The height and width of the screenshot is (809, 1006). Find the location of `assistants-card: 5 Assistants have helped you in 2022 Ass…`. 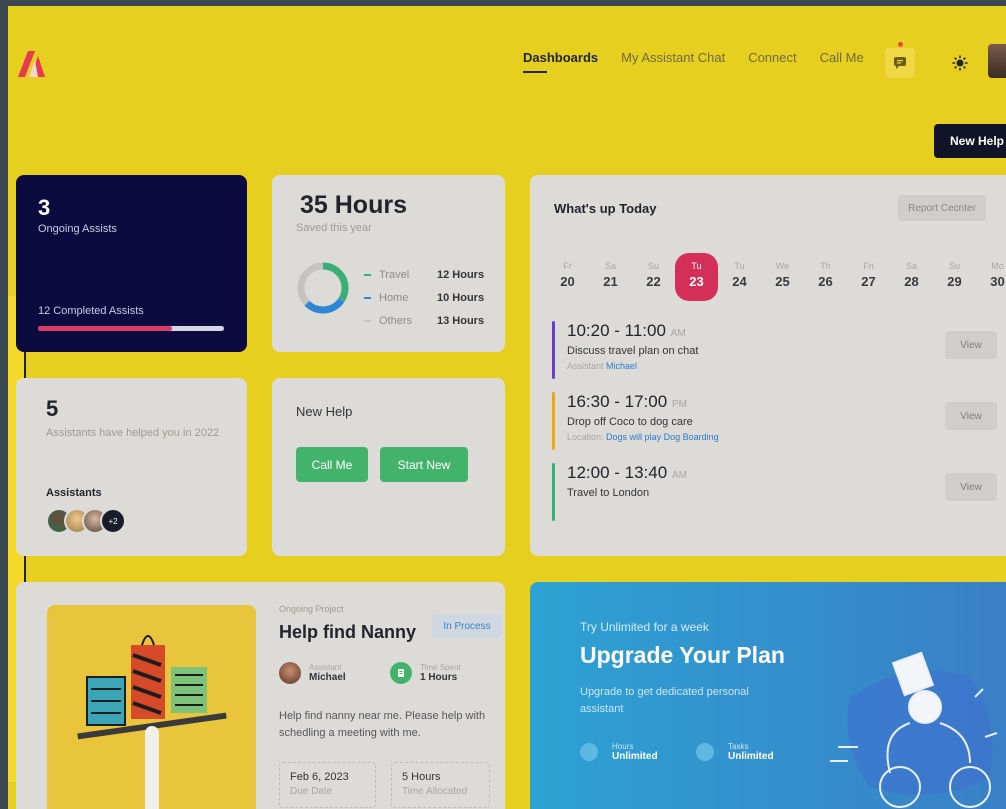

assistants-card: 5 Assistants have helped you in 2022 Ass… is located at coordinates (131, 467).